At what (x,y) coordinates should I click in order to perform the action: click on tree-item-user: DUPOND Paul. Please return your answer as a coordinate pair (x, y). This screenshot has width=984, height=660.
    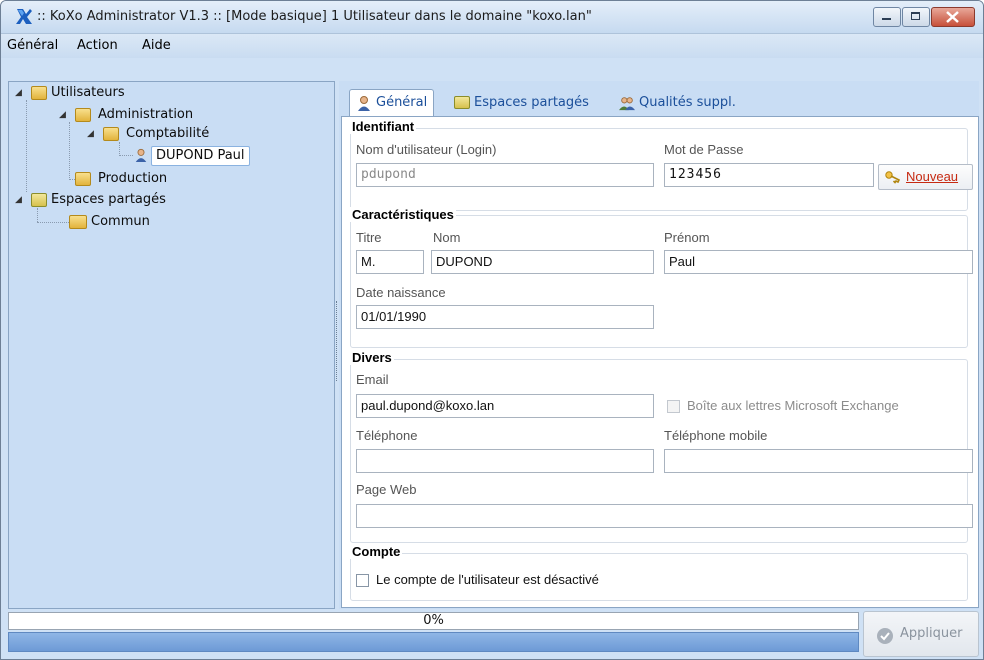
    Looking at the image, I should click on (200, 156).